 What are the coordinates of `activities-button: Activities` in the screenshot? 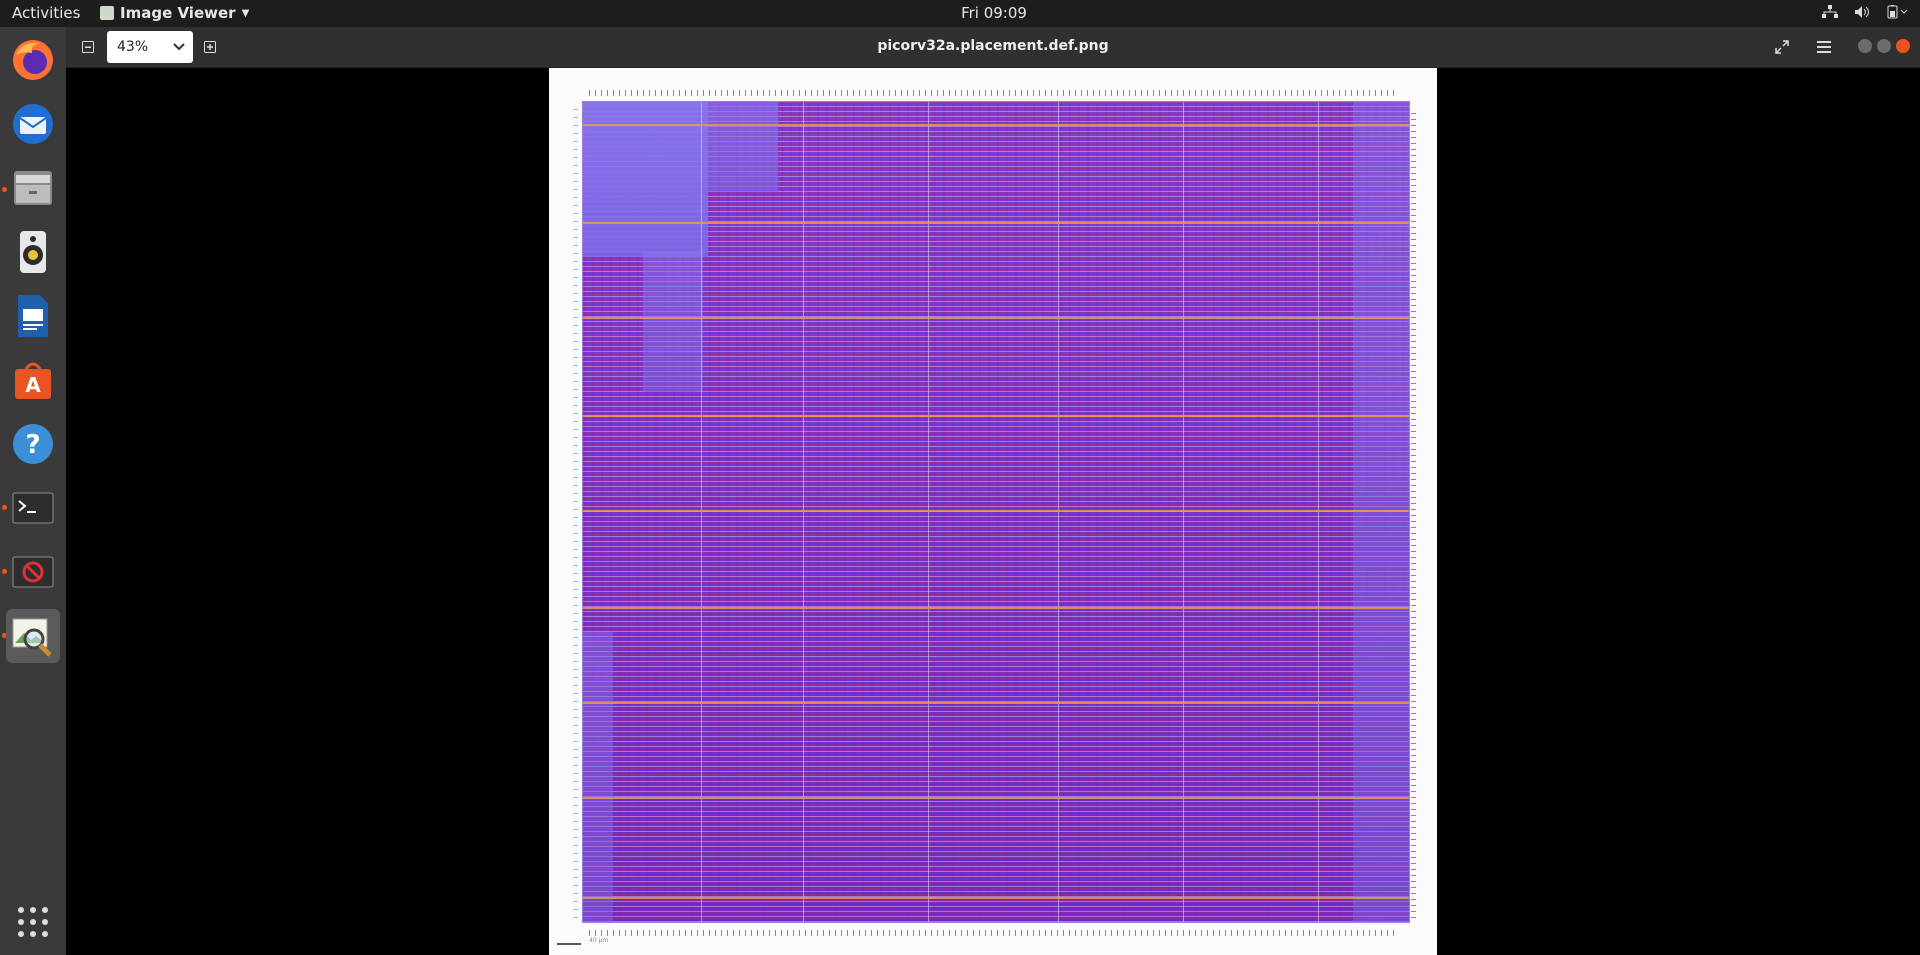 It's located at (46, 13).